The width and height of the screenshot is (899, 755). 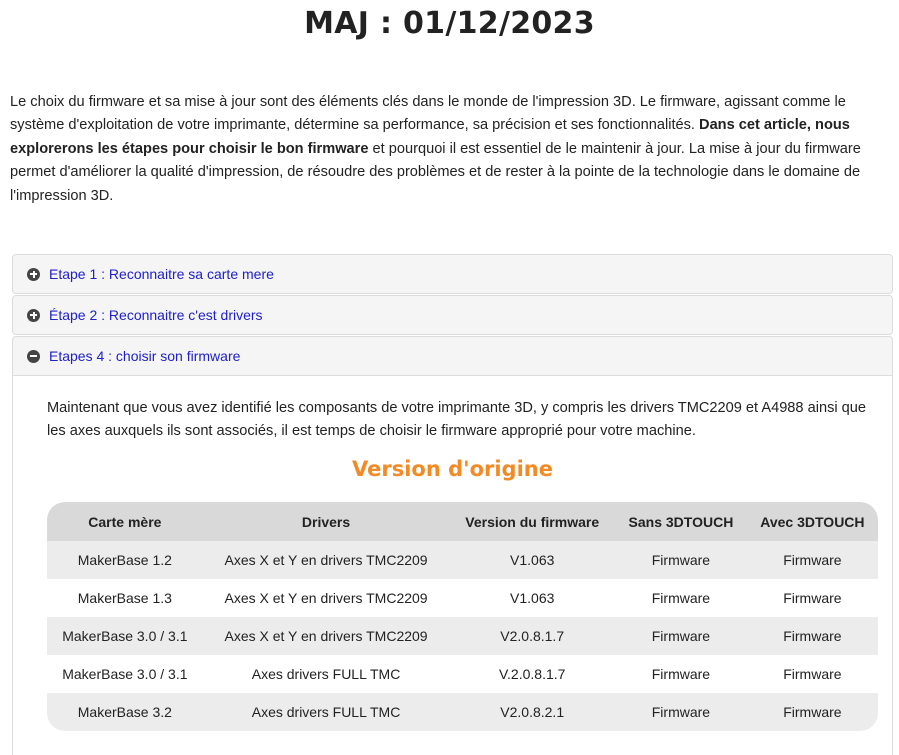 What do you see at coordinates (452, 469) in the screenshot?
I see `section-title: Version d'origine` at bounding box center [452, 469].